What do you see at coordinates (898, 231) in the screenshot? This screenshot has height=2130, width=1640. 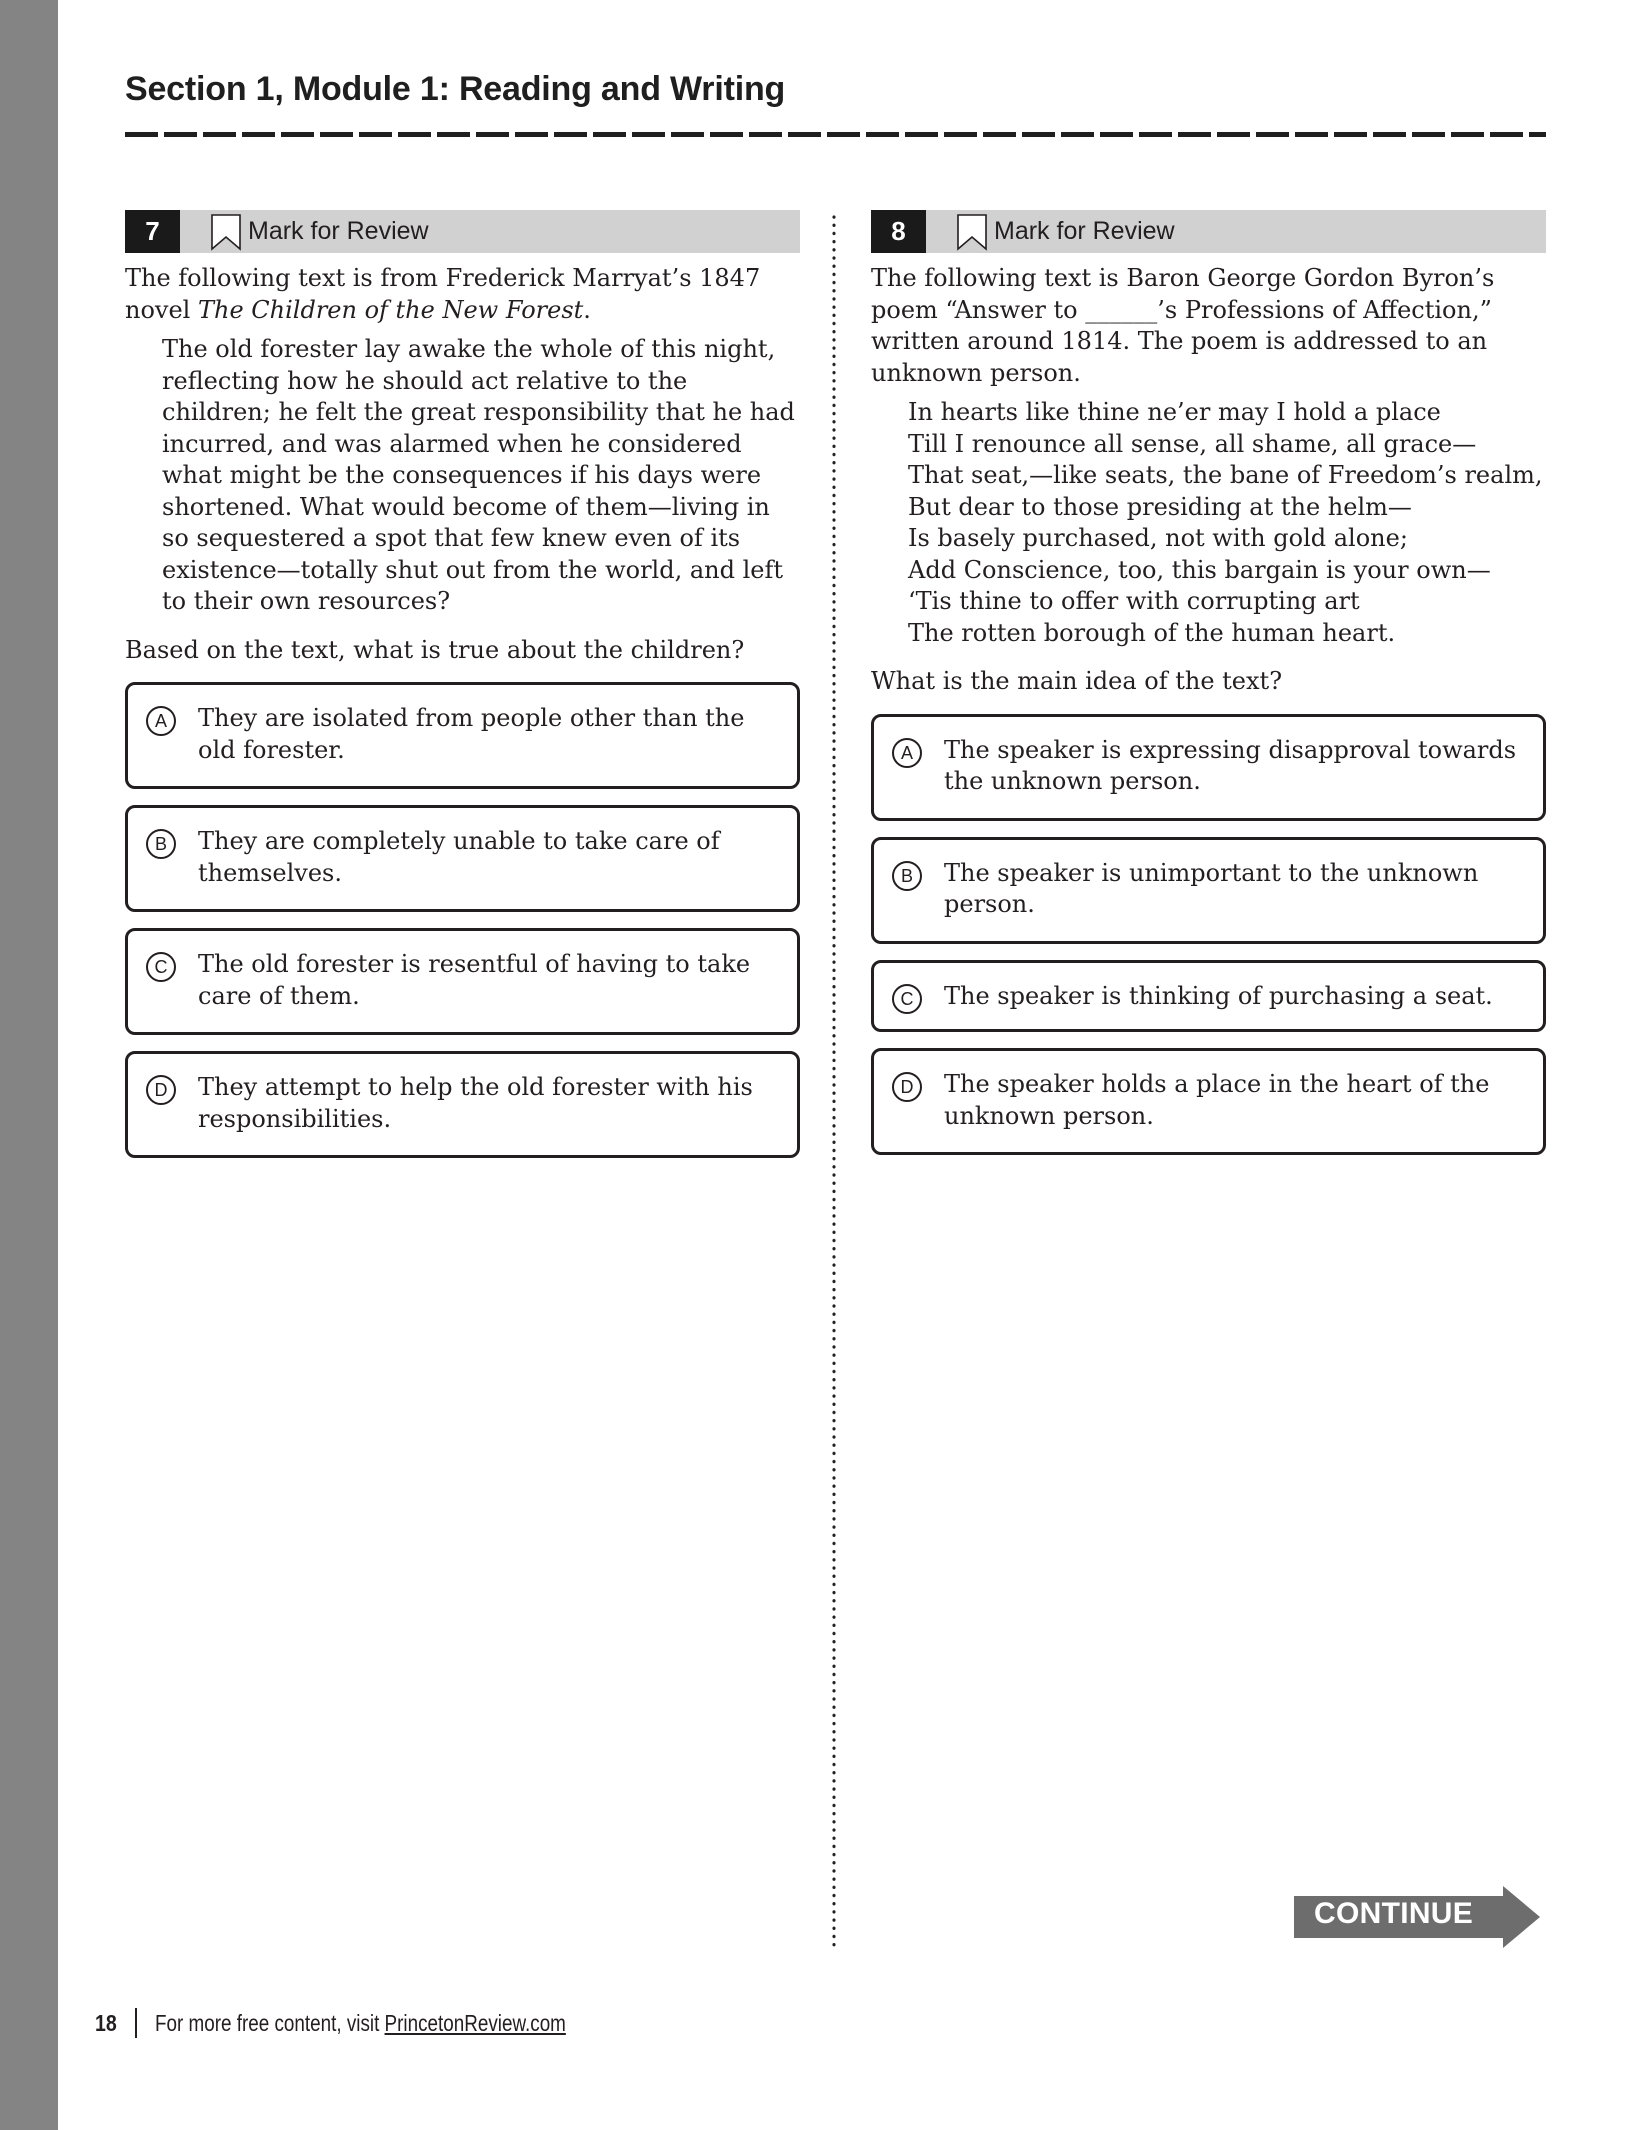 I see `question-number: 8` at bounding box center [898, 231].